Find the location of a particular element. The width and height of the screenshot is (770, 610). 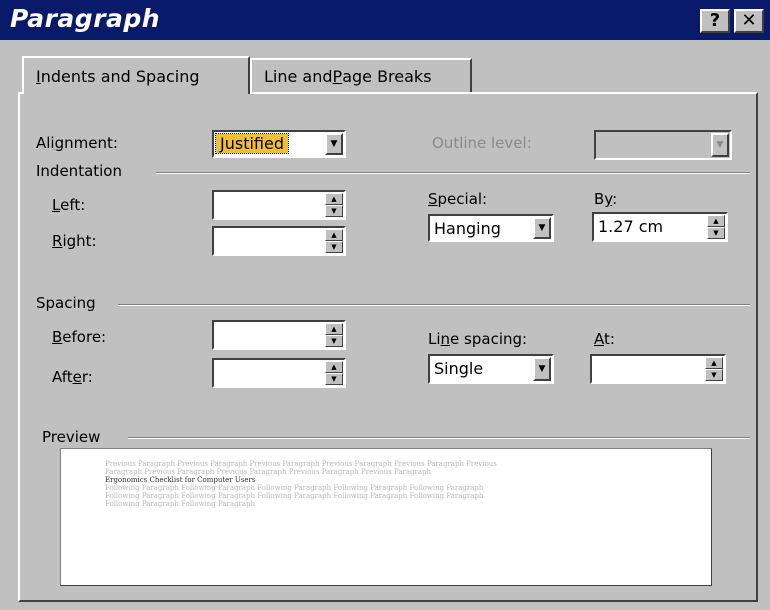

left-indent-spinner: ▲ ▼ is located at coordinates (334, 205).